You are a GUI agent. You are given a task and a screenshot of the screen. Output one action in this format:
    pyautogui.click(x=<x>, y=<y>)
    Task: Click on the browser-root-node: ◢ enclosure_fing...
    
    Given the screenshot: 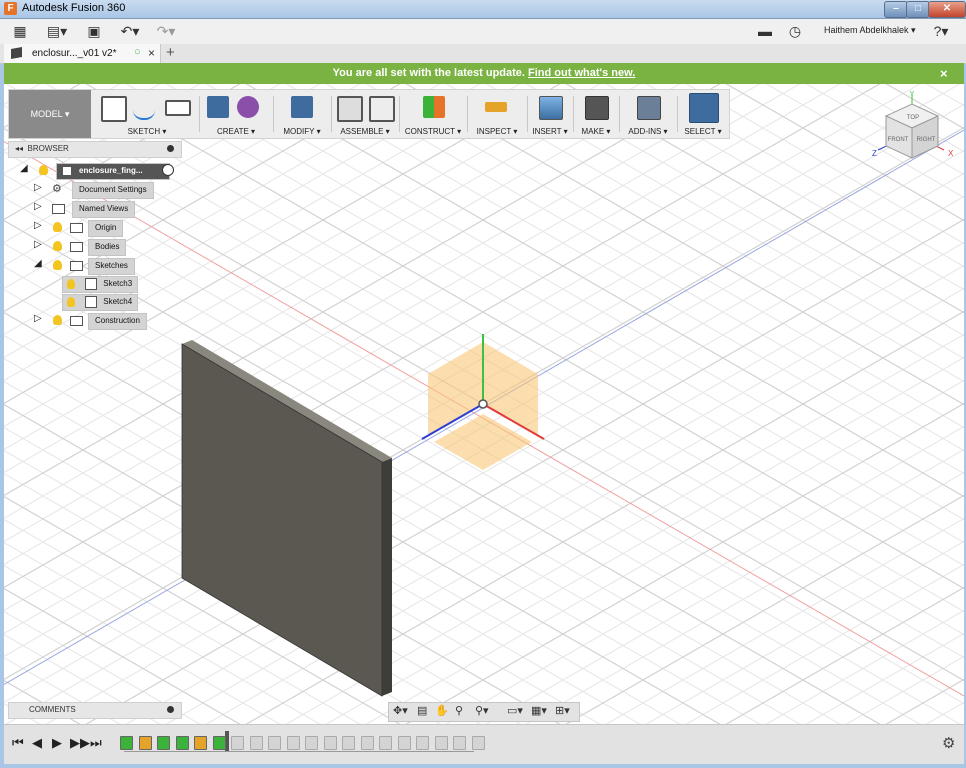 What is the action you would take?
    pyautogui.click(x=100, y=171)
    